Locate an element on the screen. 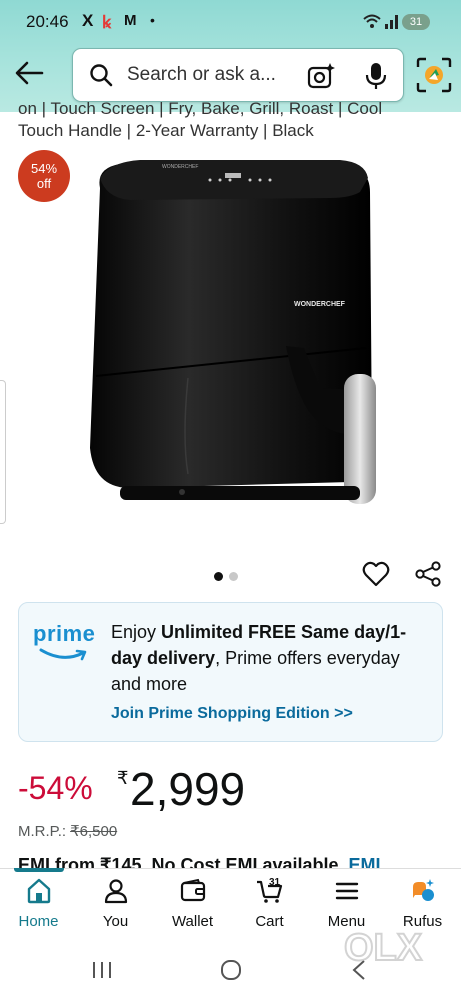 This screenshot has width=461, height=1000. share-icon is located at coordinates (428, 574).